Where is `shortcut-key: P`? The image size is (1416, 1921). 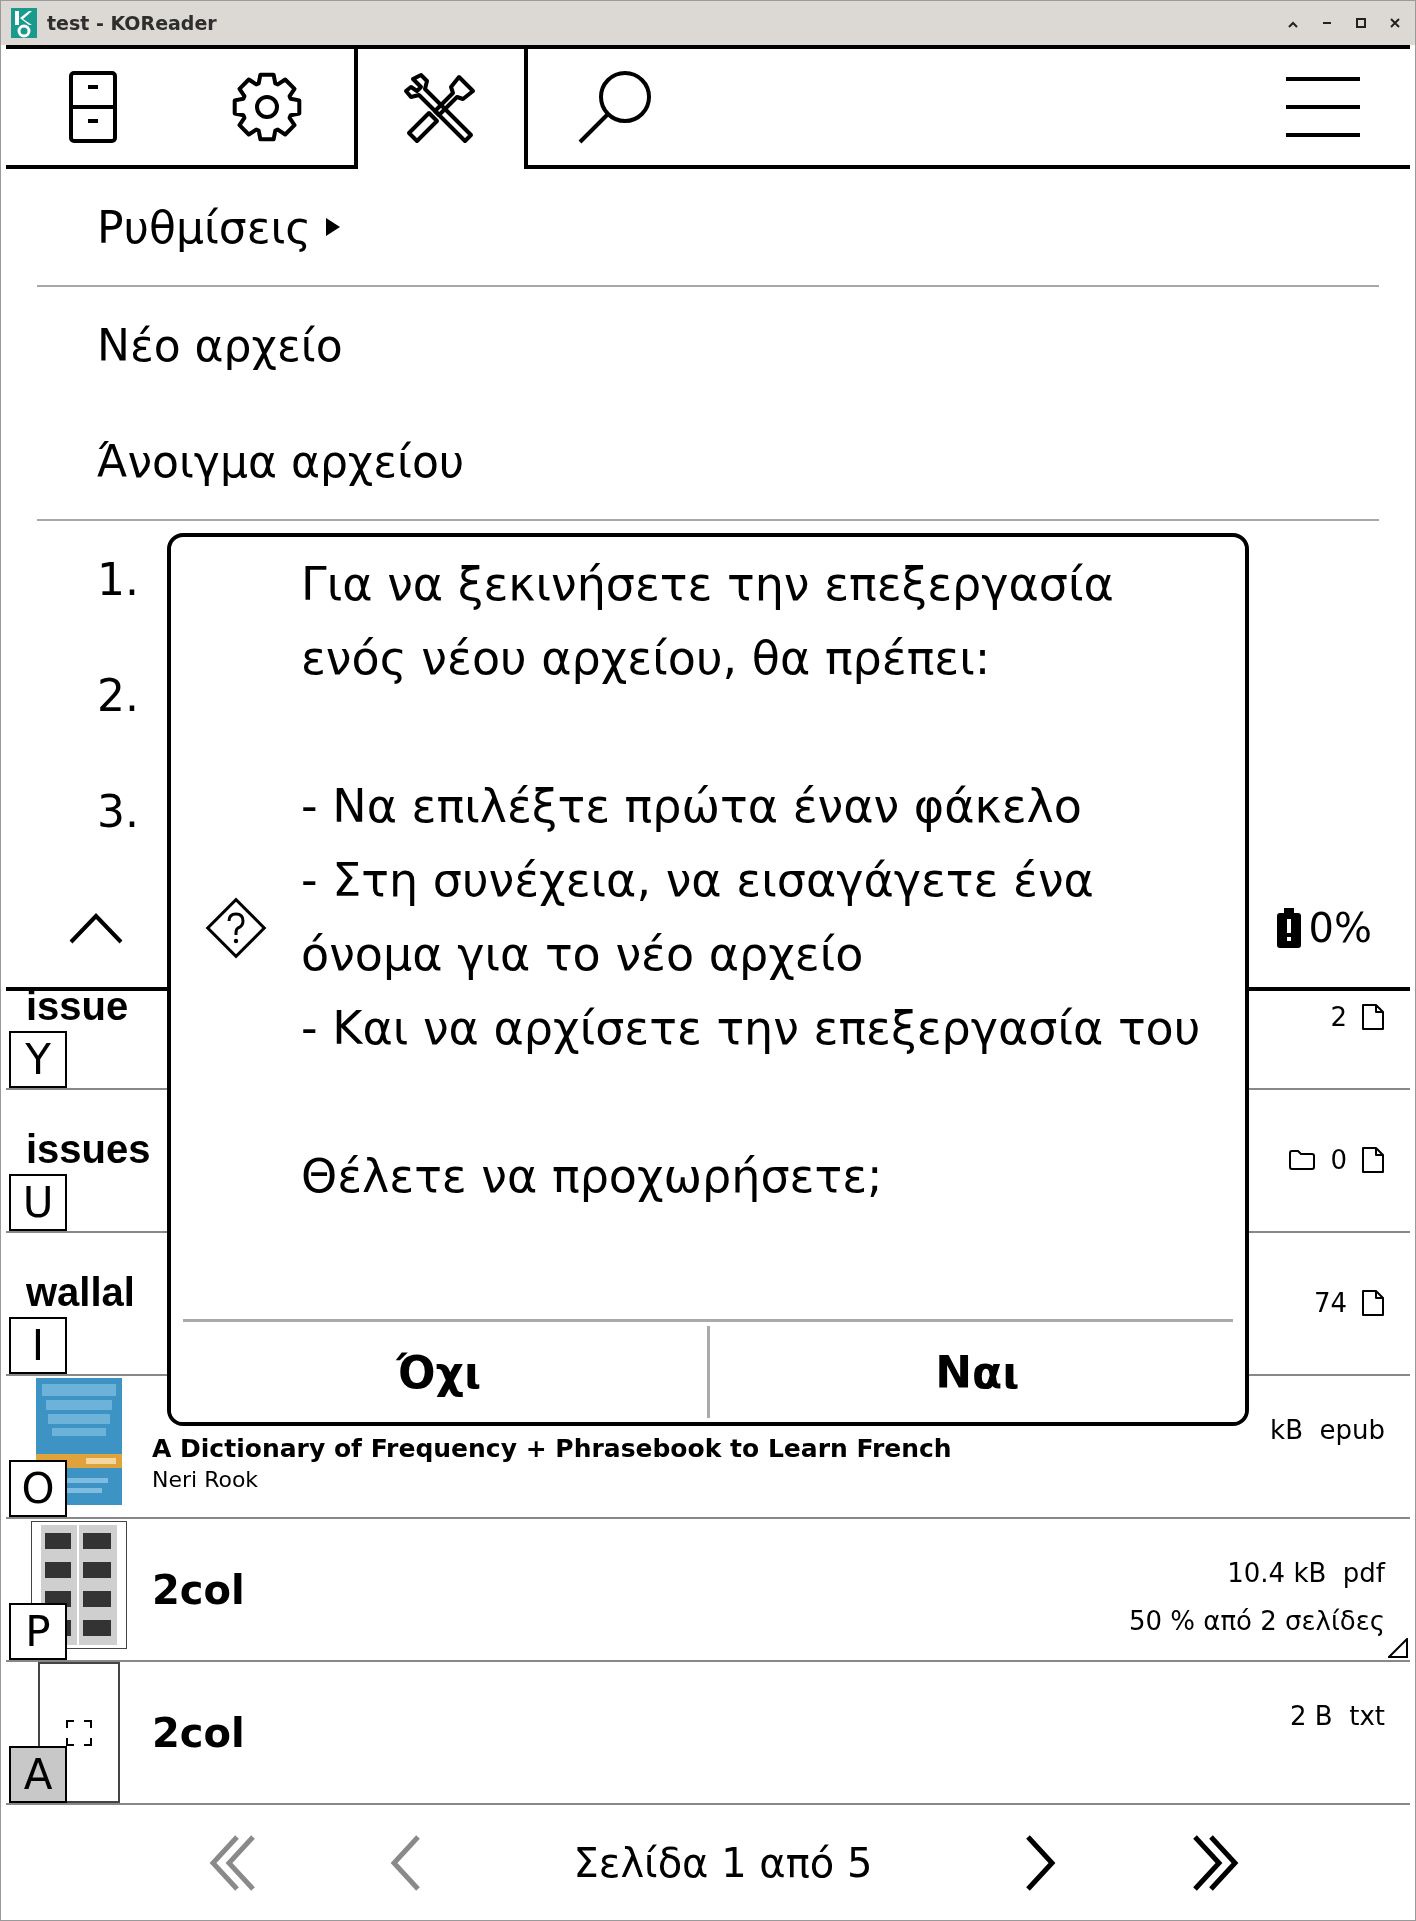 shortcut-key: P is located at coordinates (38, 1631).